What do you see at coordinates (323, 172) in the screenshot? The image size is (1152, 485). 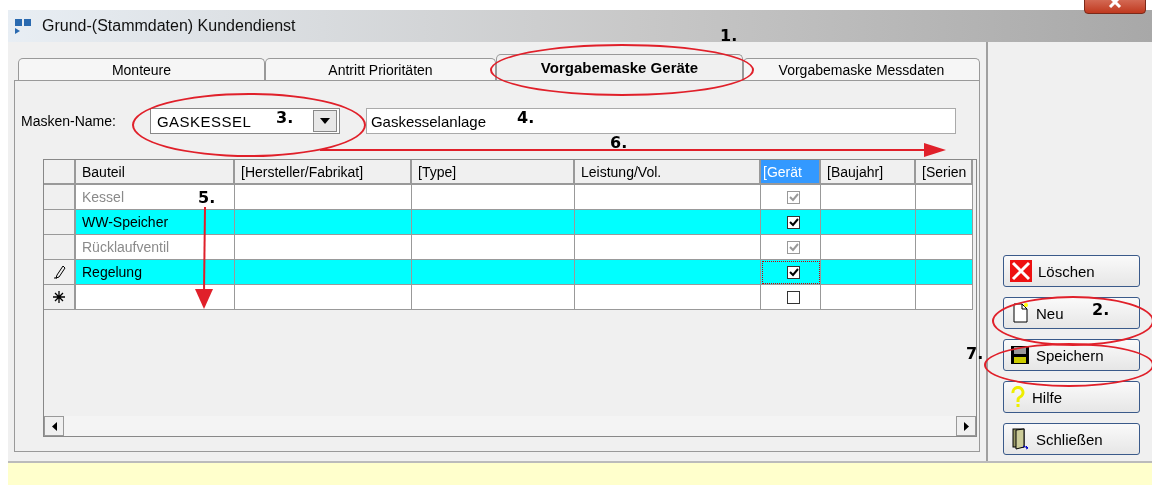 I see `column-header: [Hersteller/Fabrikat]` at bounding box center [323, 172].